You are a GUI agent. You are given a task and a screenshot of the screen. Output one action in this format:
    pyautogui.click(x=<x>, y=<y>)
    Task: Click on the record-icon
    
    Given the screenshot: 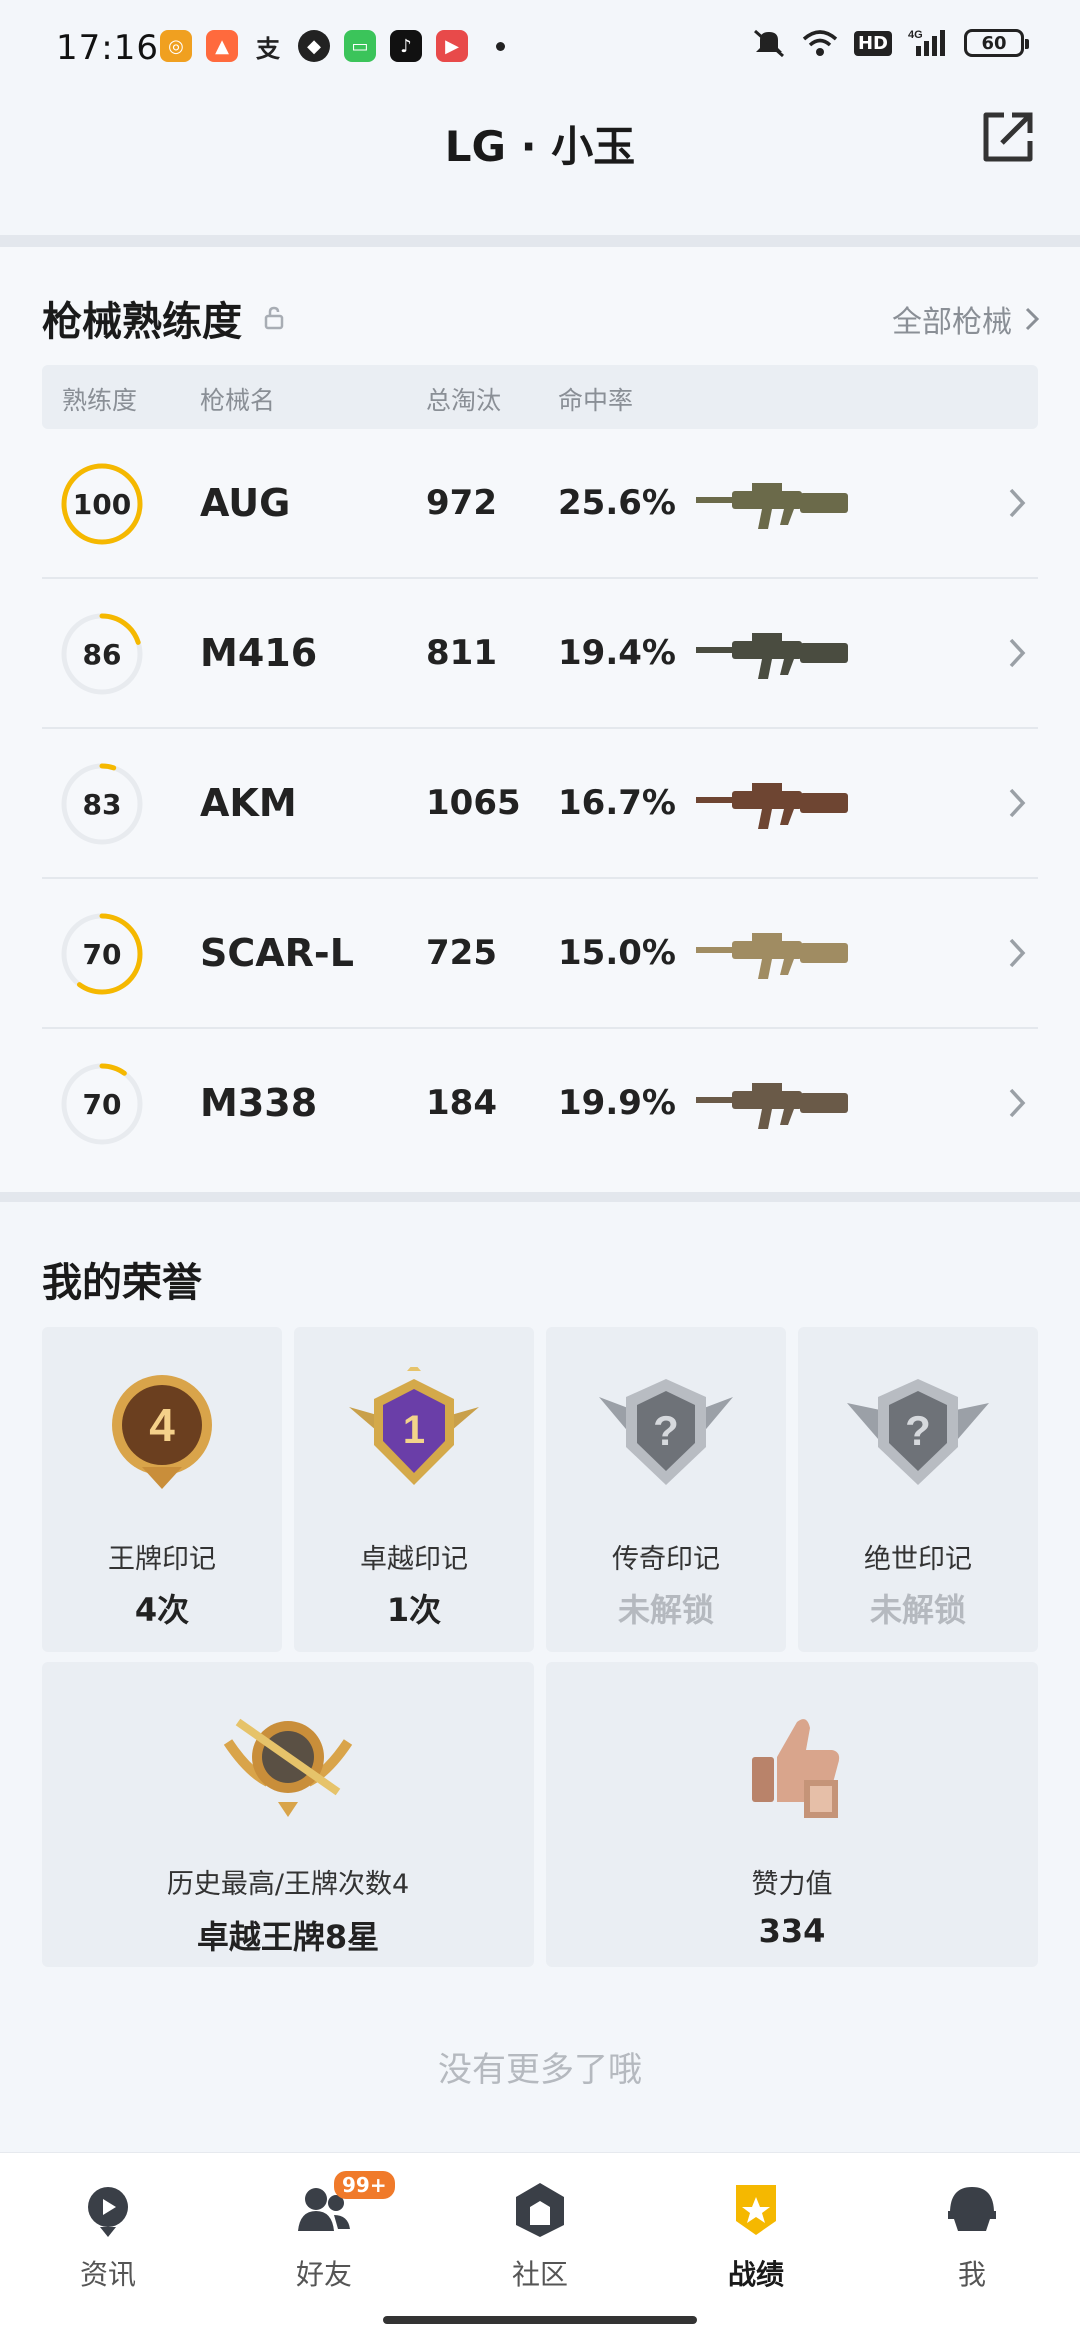 What is the action you would take?
    pyautogui.click(x=756, y=2210)
    